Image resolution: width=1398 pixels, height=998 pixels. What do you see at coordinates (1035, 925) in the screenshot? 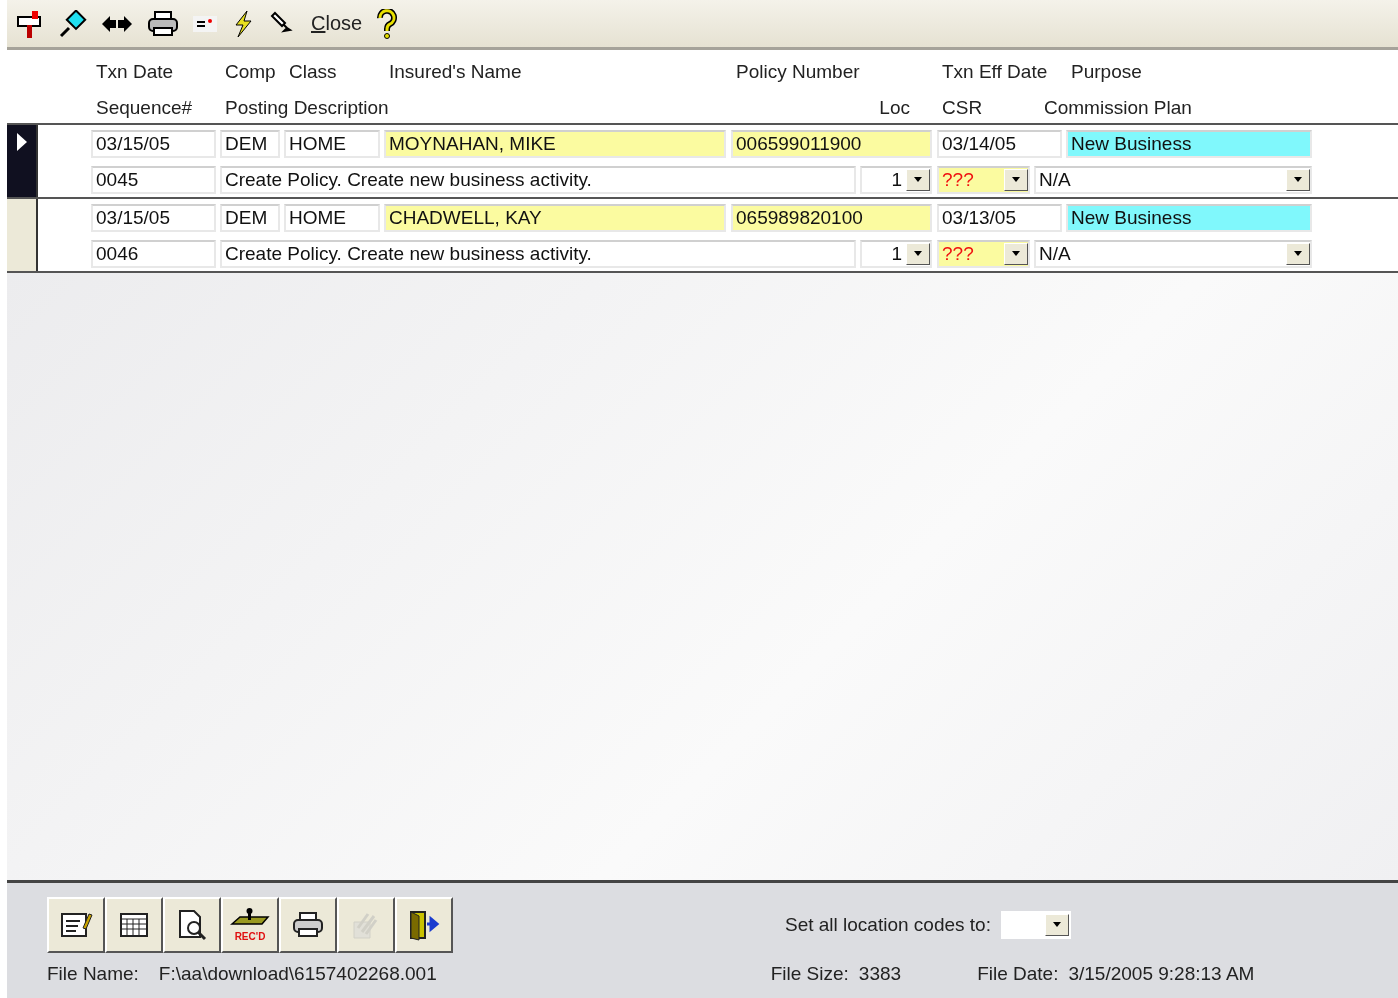
I see `location-code-dropdown` at bounding box center [1035, 925].